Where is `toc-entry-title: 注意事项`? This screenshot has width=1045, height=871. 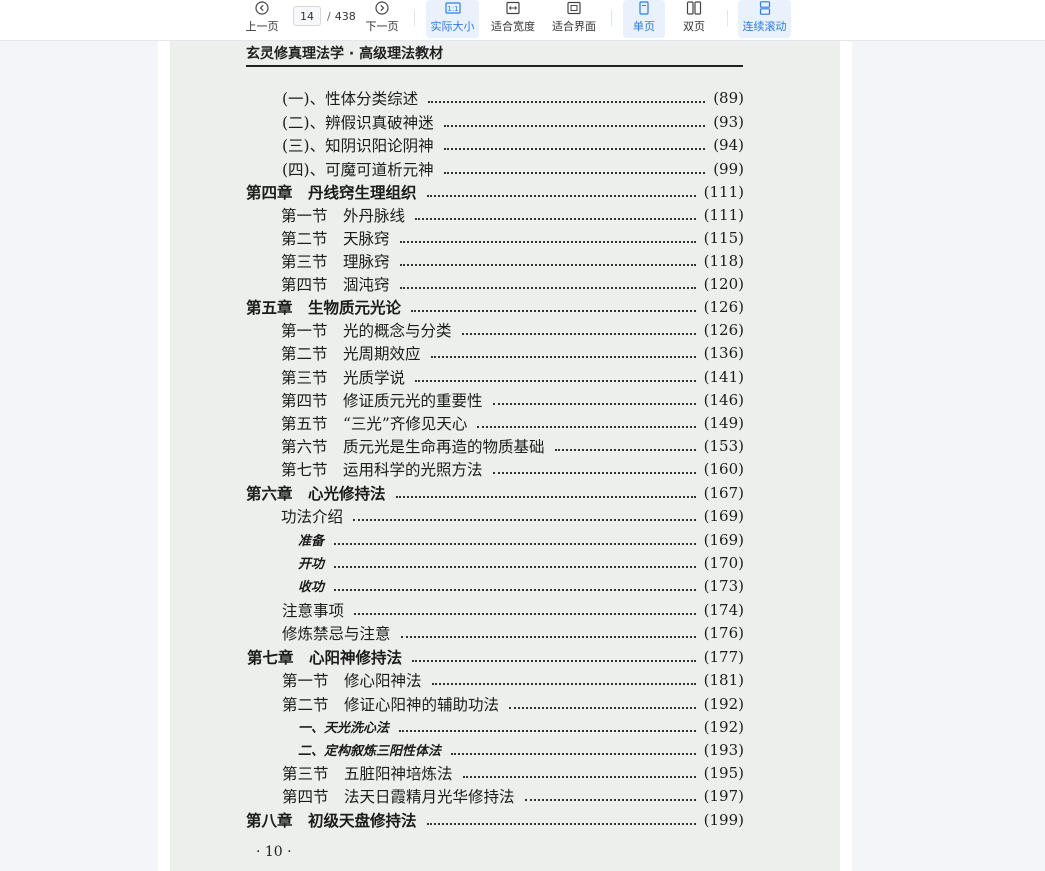
toc-entry-title: 注意事项 is located at coordinates (313, 610).